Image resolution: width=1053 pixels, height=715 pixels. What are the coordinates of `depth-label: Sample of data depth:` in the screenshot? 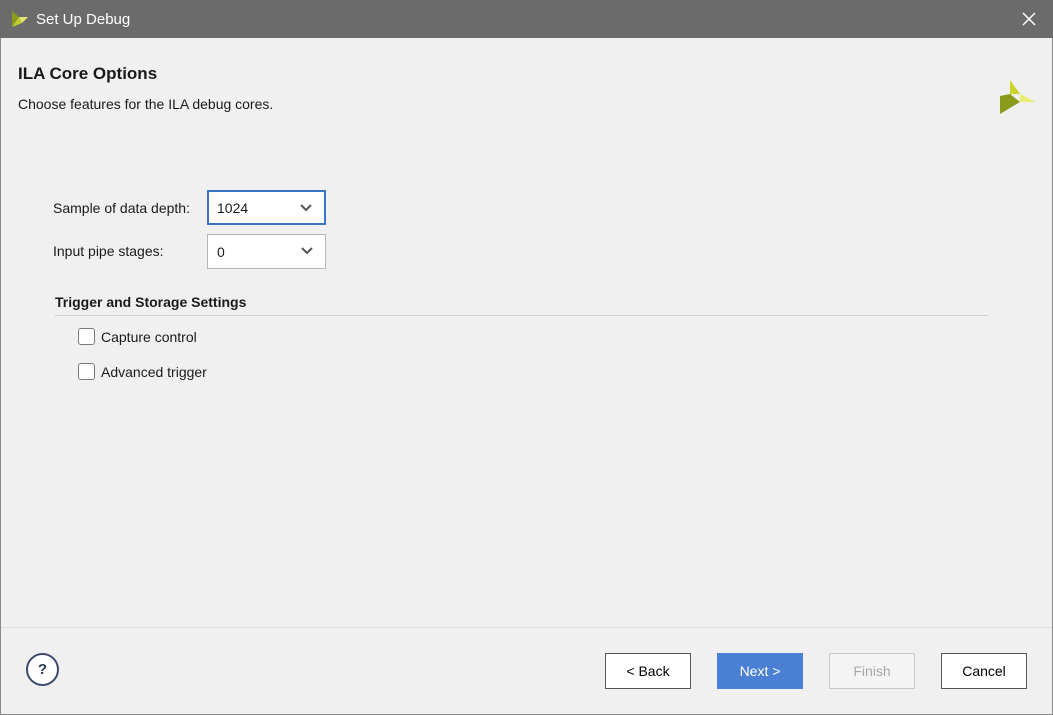 It's located at (121, 208).